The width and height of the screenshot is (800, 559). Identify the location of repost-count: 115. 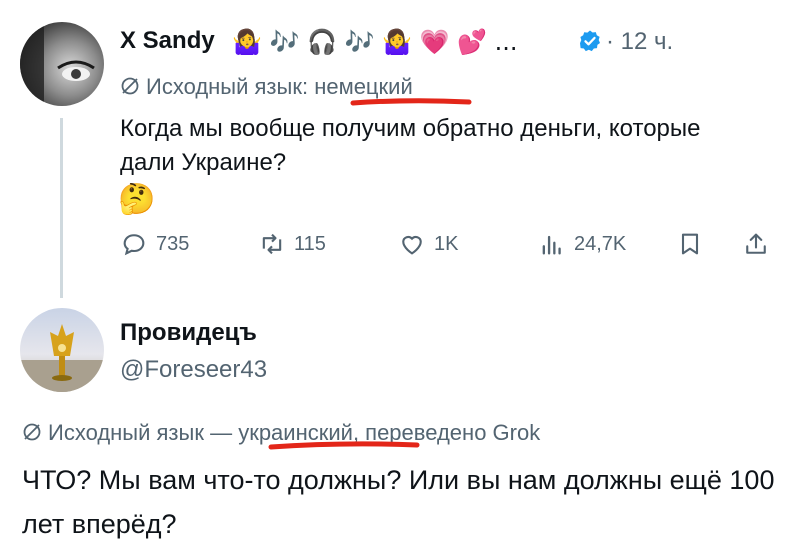
(310, 243).